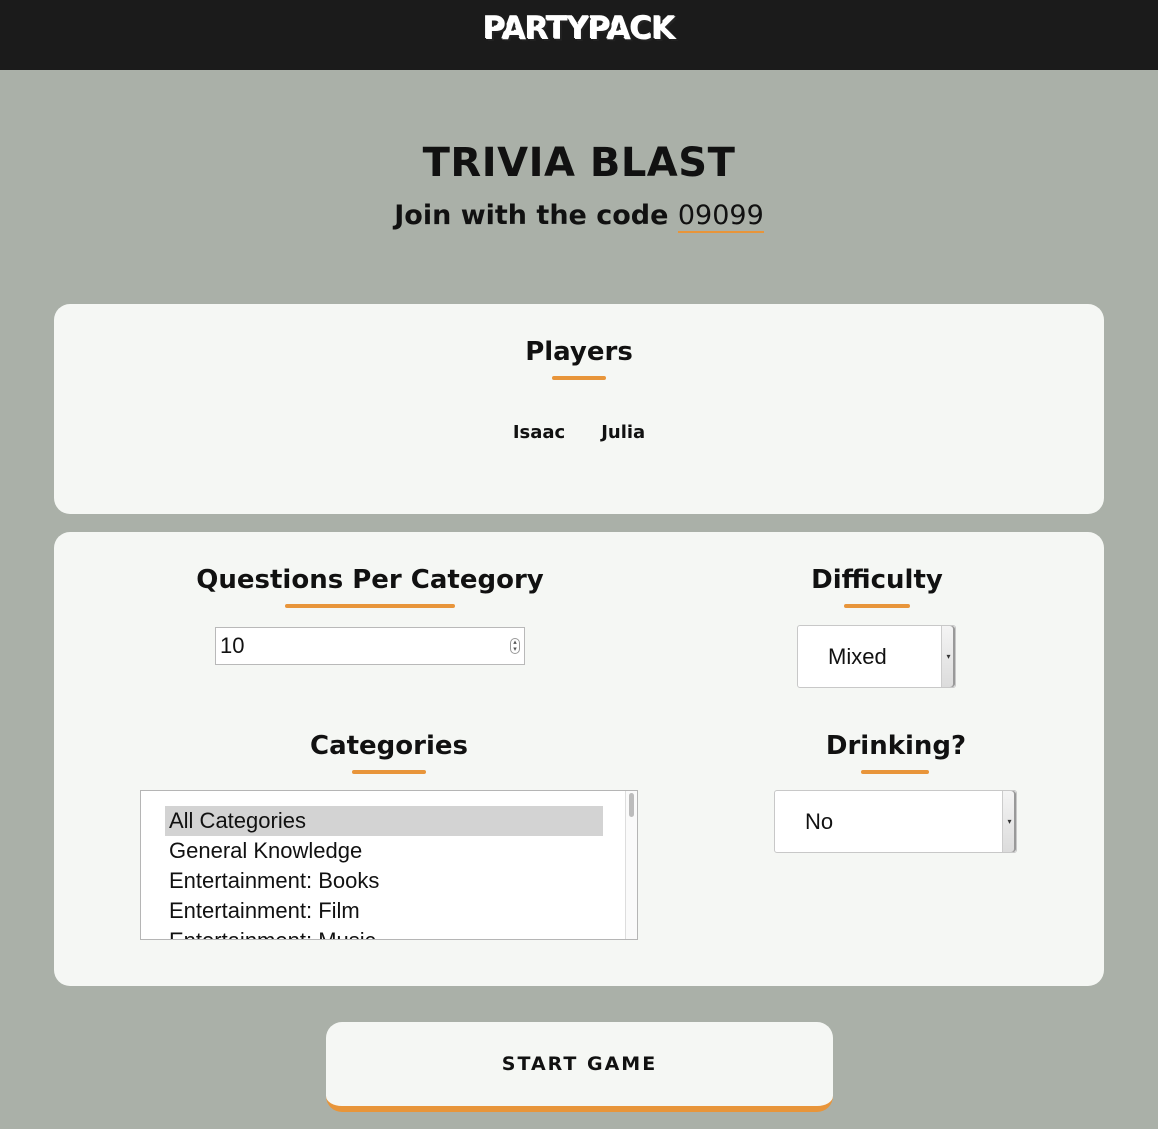 Image resolution: width=1158 pixels, height=1129 pixels. Describe the element at coordinates (579, 432) in the screenshot. I see `player-list: Isaac Julia` at that location.